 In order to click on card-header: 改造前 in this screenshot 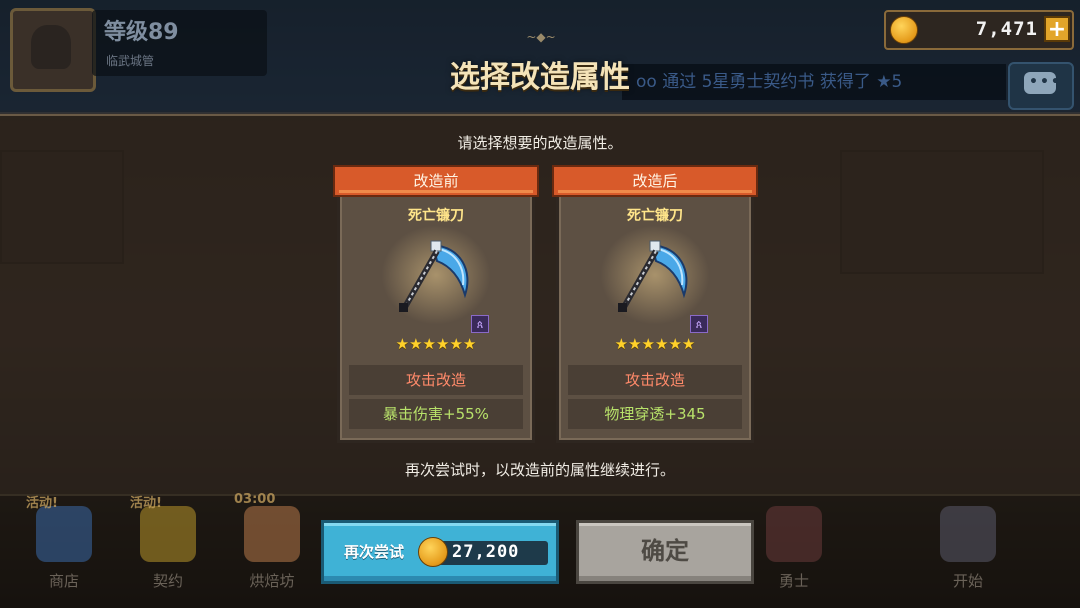, I will do `click(436, 181)`.